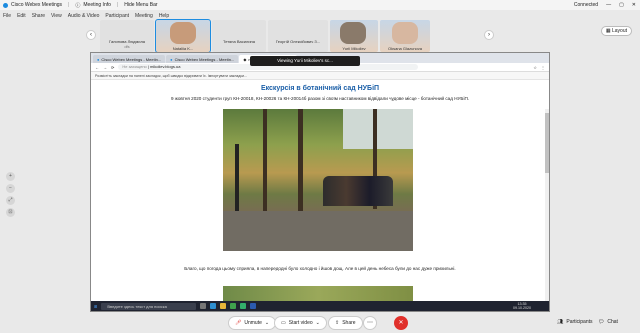  I want to click on windows-start-icon: ⊞, so click(95, 306).